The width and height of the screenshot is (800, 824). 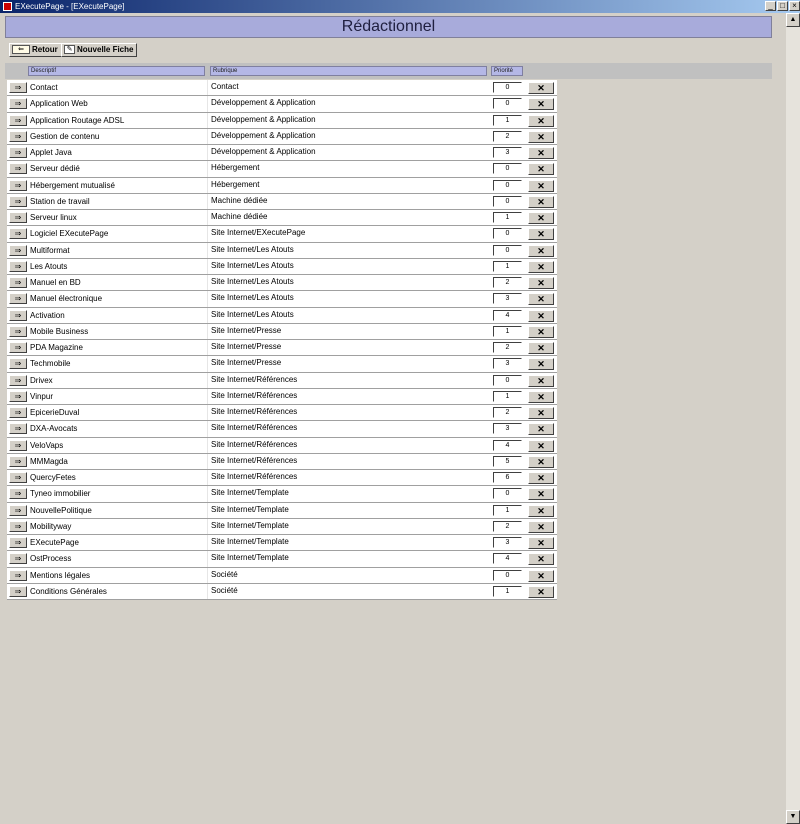 I want to click on scroll-down-icon: ▼, so click(x=793, y=817).